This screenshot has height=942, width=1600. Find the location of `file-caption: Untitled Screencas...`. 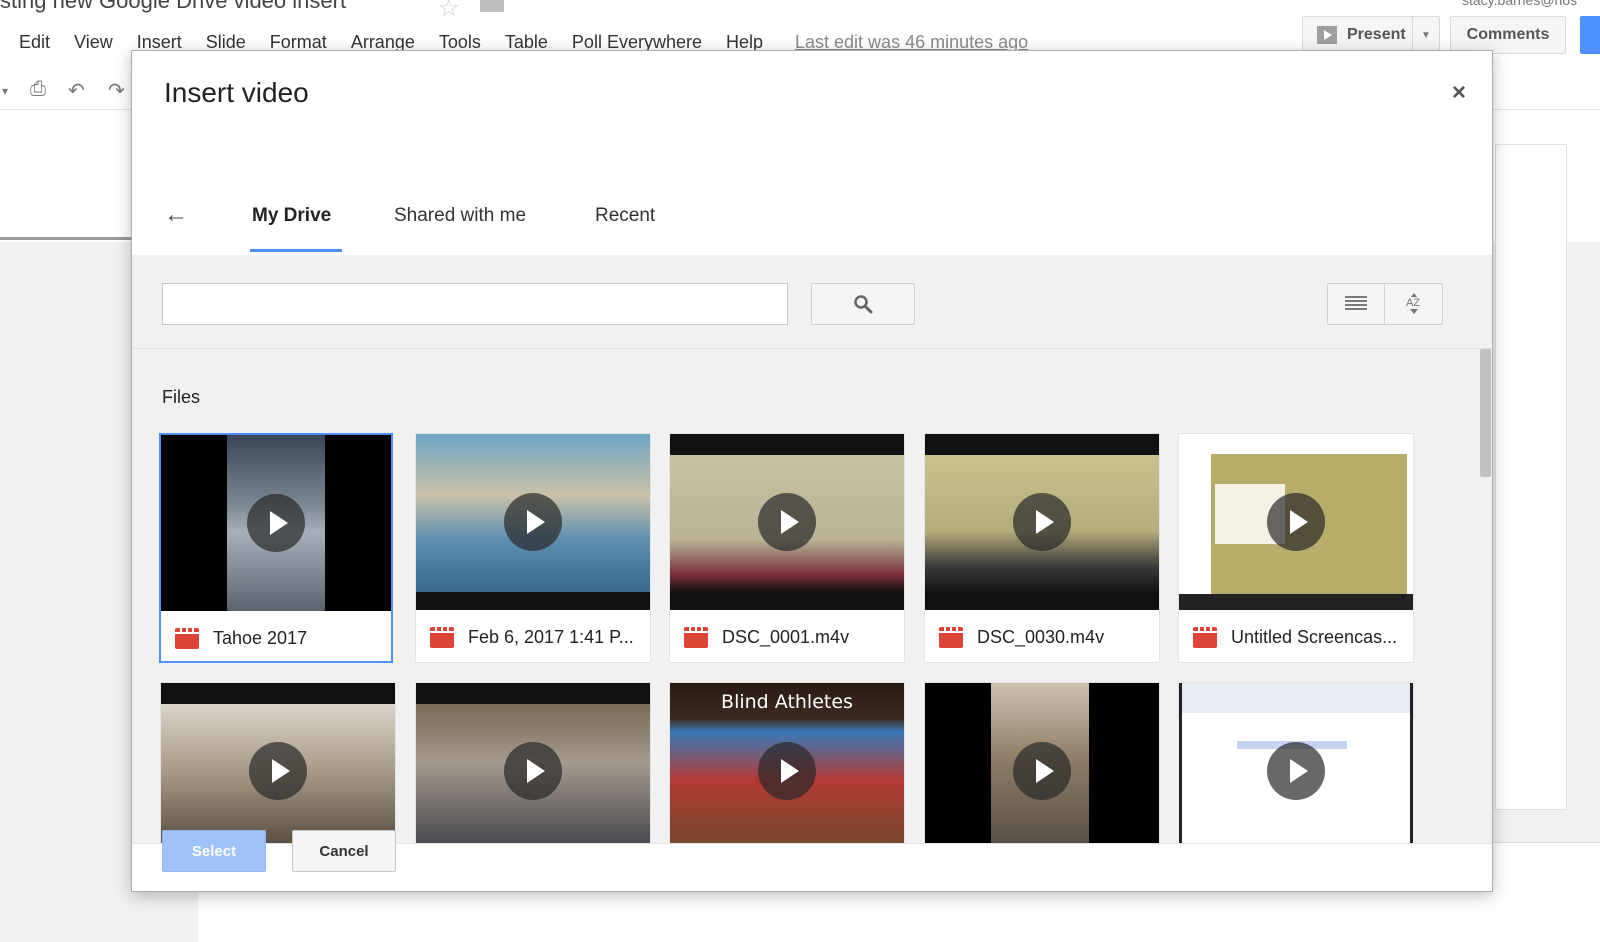

file-caption: Untitled Screencas... is located at coordinates (1296, 637).